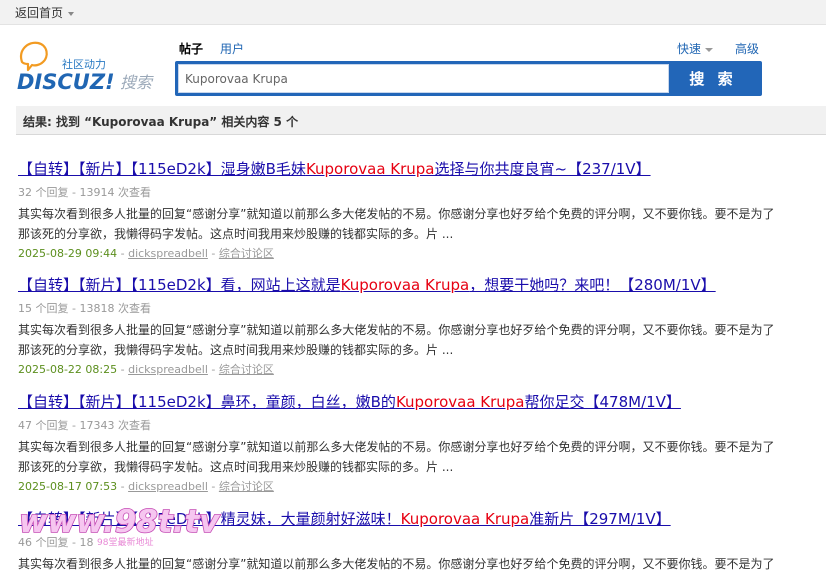  What do you see at coordinates (161, 122) in the screenshot?
I see `result-summary-text: 结果: 找到 “Kuporovaa Krupa” 相关内容 5 个` at bounding box center [161, 122].